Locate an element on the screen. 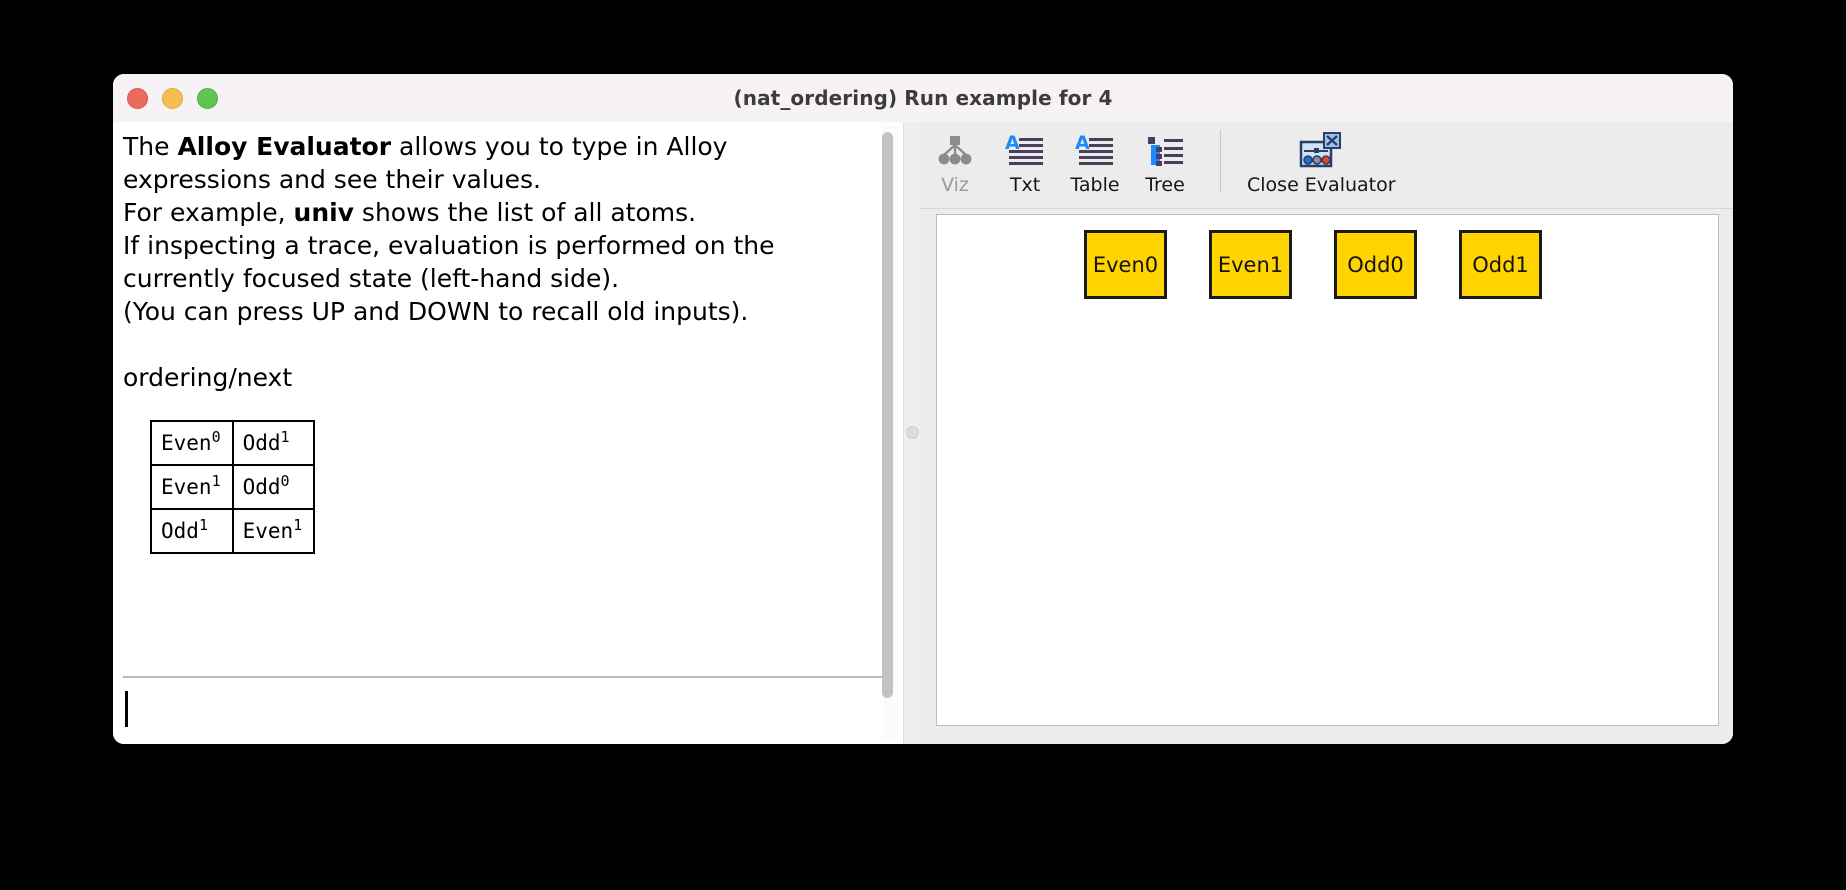  atom-row: Even0 Even1 Odd0 Odd1 is located at coordinates (1313, 264).